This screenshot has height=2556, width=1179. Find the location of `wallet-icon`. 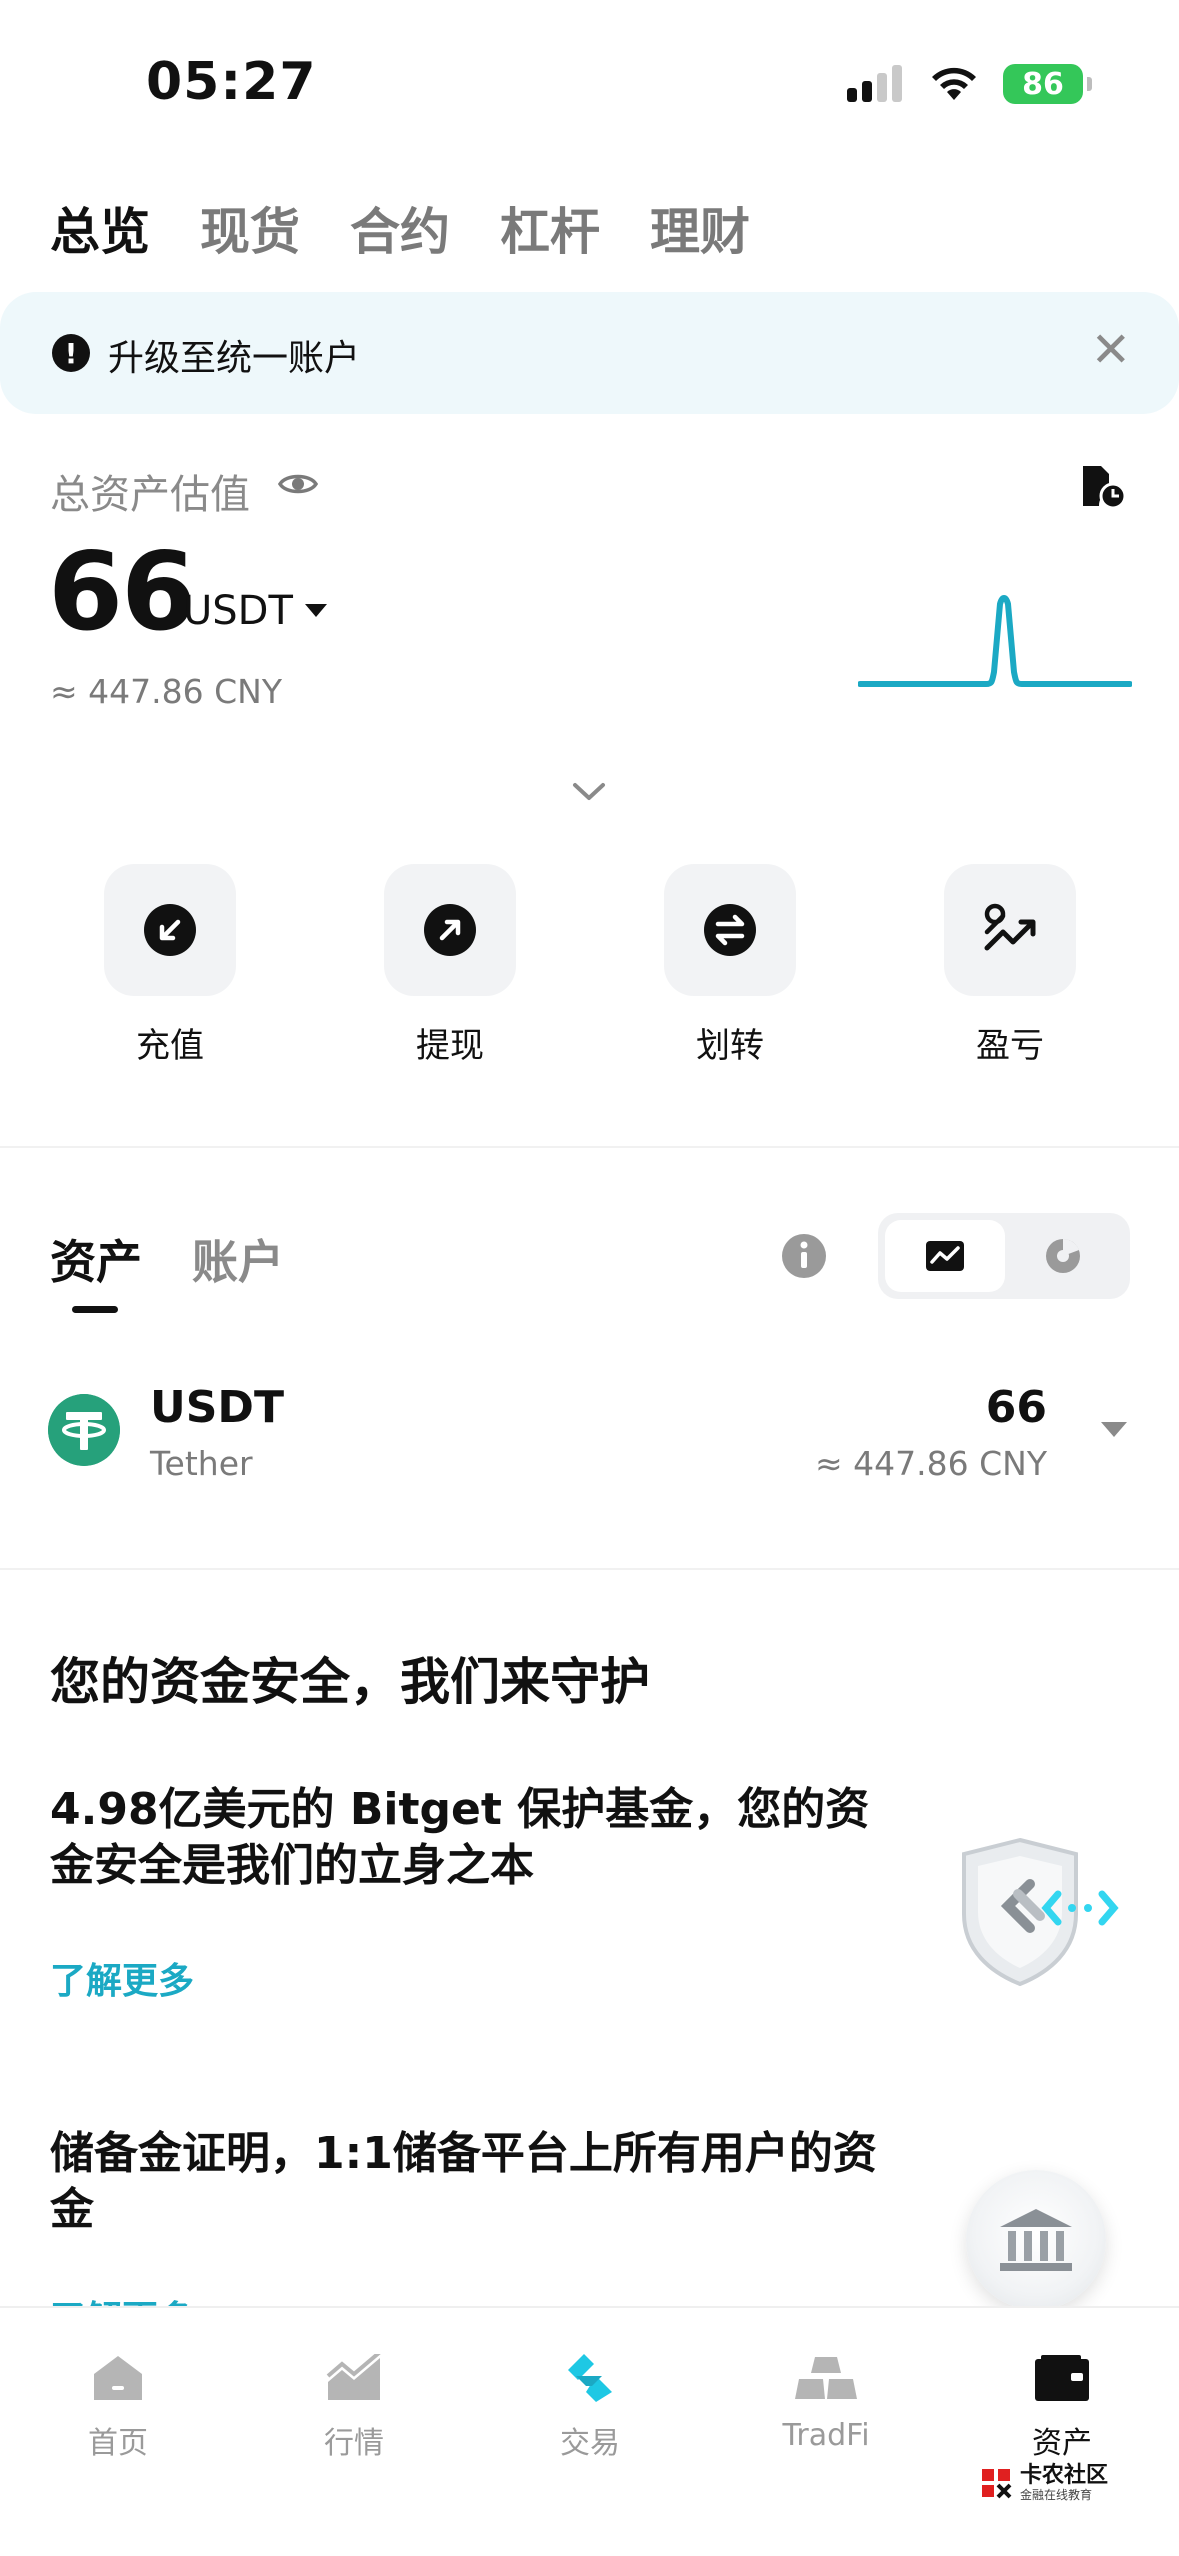

wallet-icon is located at coordinates (1062, 2378).